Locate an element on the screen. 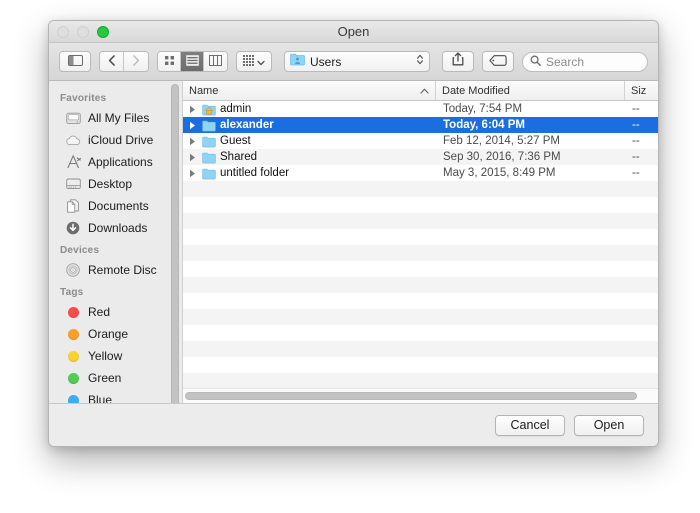 This screenshot has height=513, width=700. sort-ascending-icon is located at coordinates (424, 91).